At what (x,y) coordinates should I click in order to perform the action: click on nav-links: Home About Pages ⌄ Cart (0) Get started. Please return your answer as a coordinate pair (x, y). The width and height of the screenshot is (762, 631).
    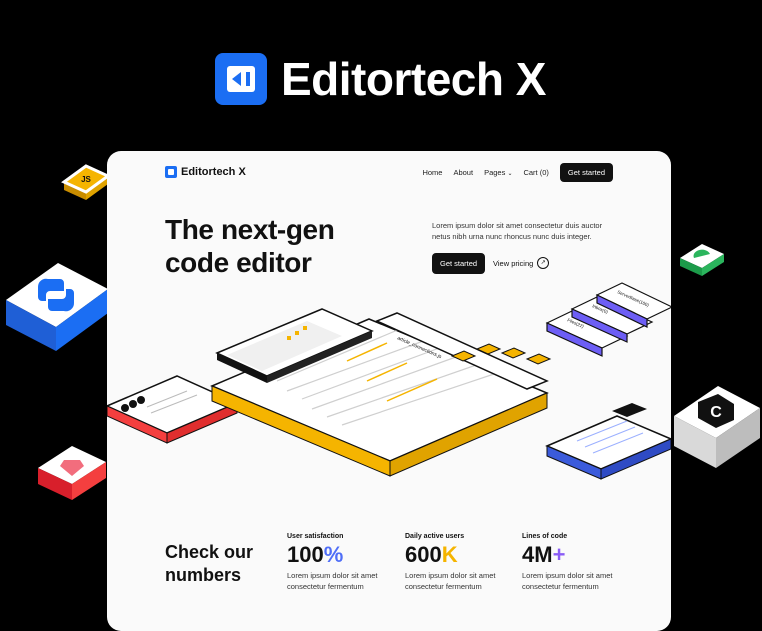
    Looking at the image, I should click on (517, 172).